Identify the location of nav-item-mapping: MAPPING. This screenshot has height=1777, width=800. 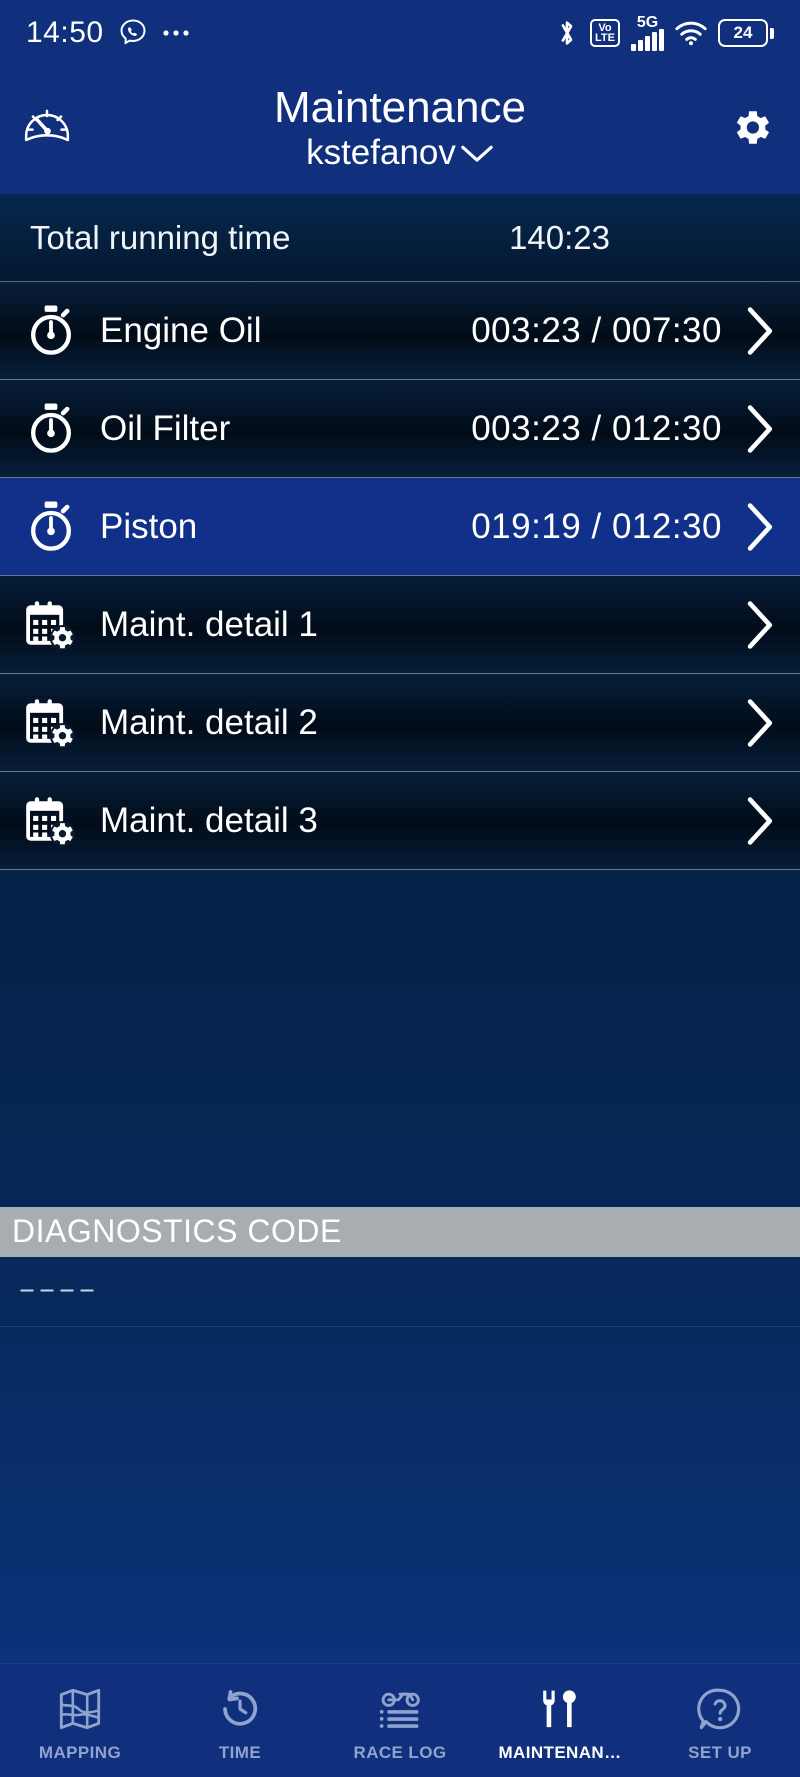
(80, 1720).